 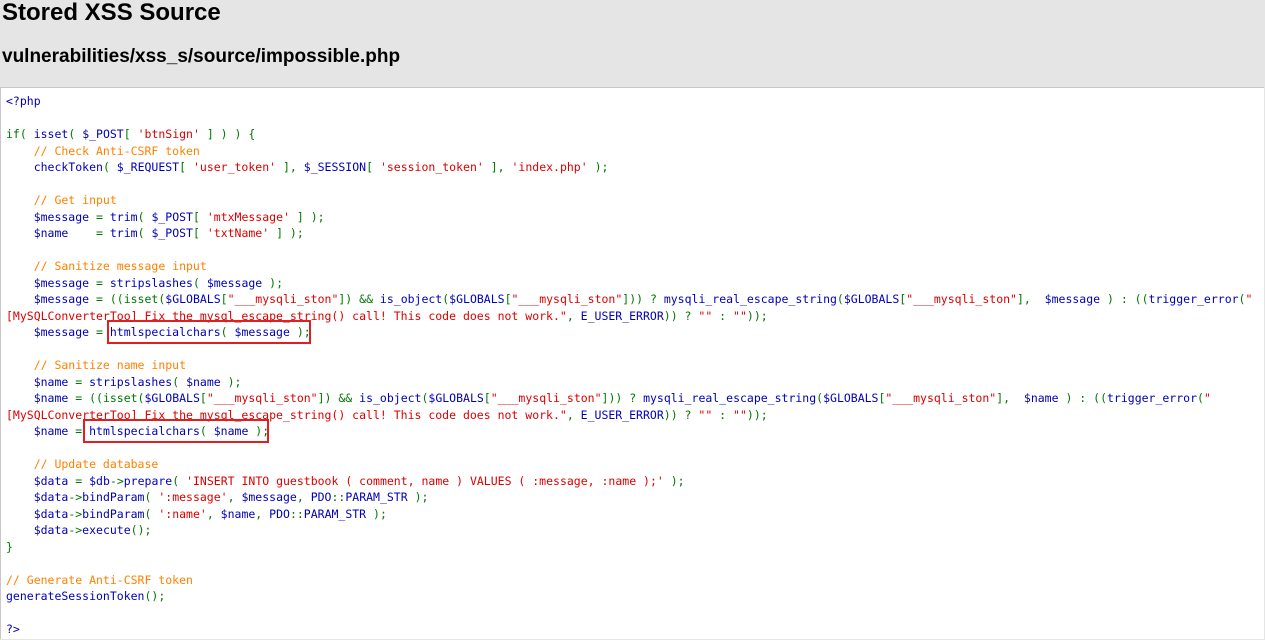 What do you see at coordinates (629, 101) in the screenshot?
I see `code-line: <?php` at bounding box center [629, 101].